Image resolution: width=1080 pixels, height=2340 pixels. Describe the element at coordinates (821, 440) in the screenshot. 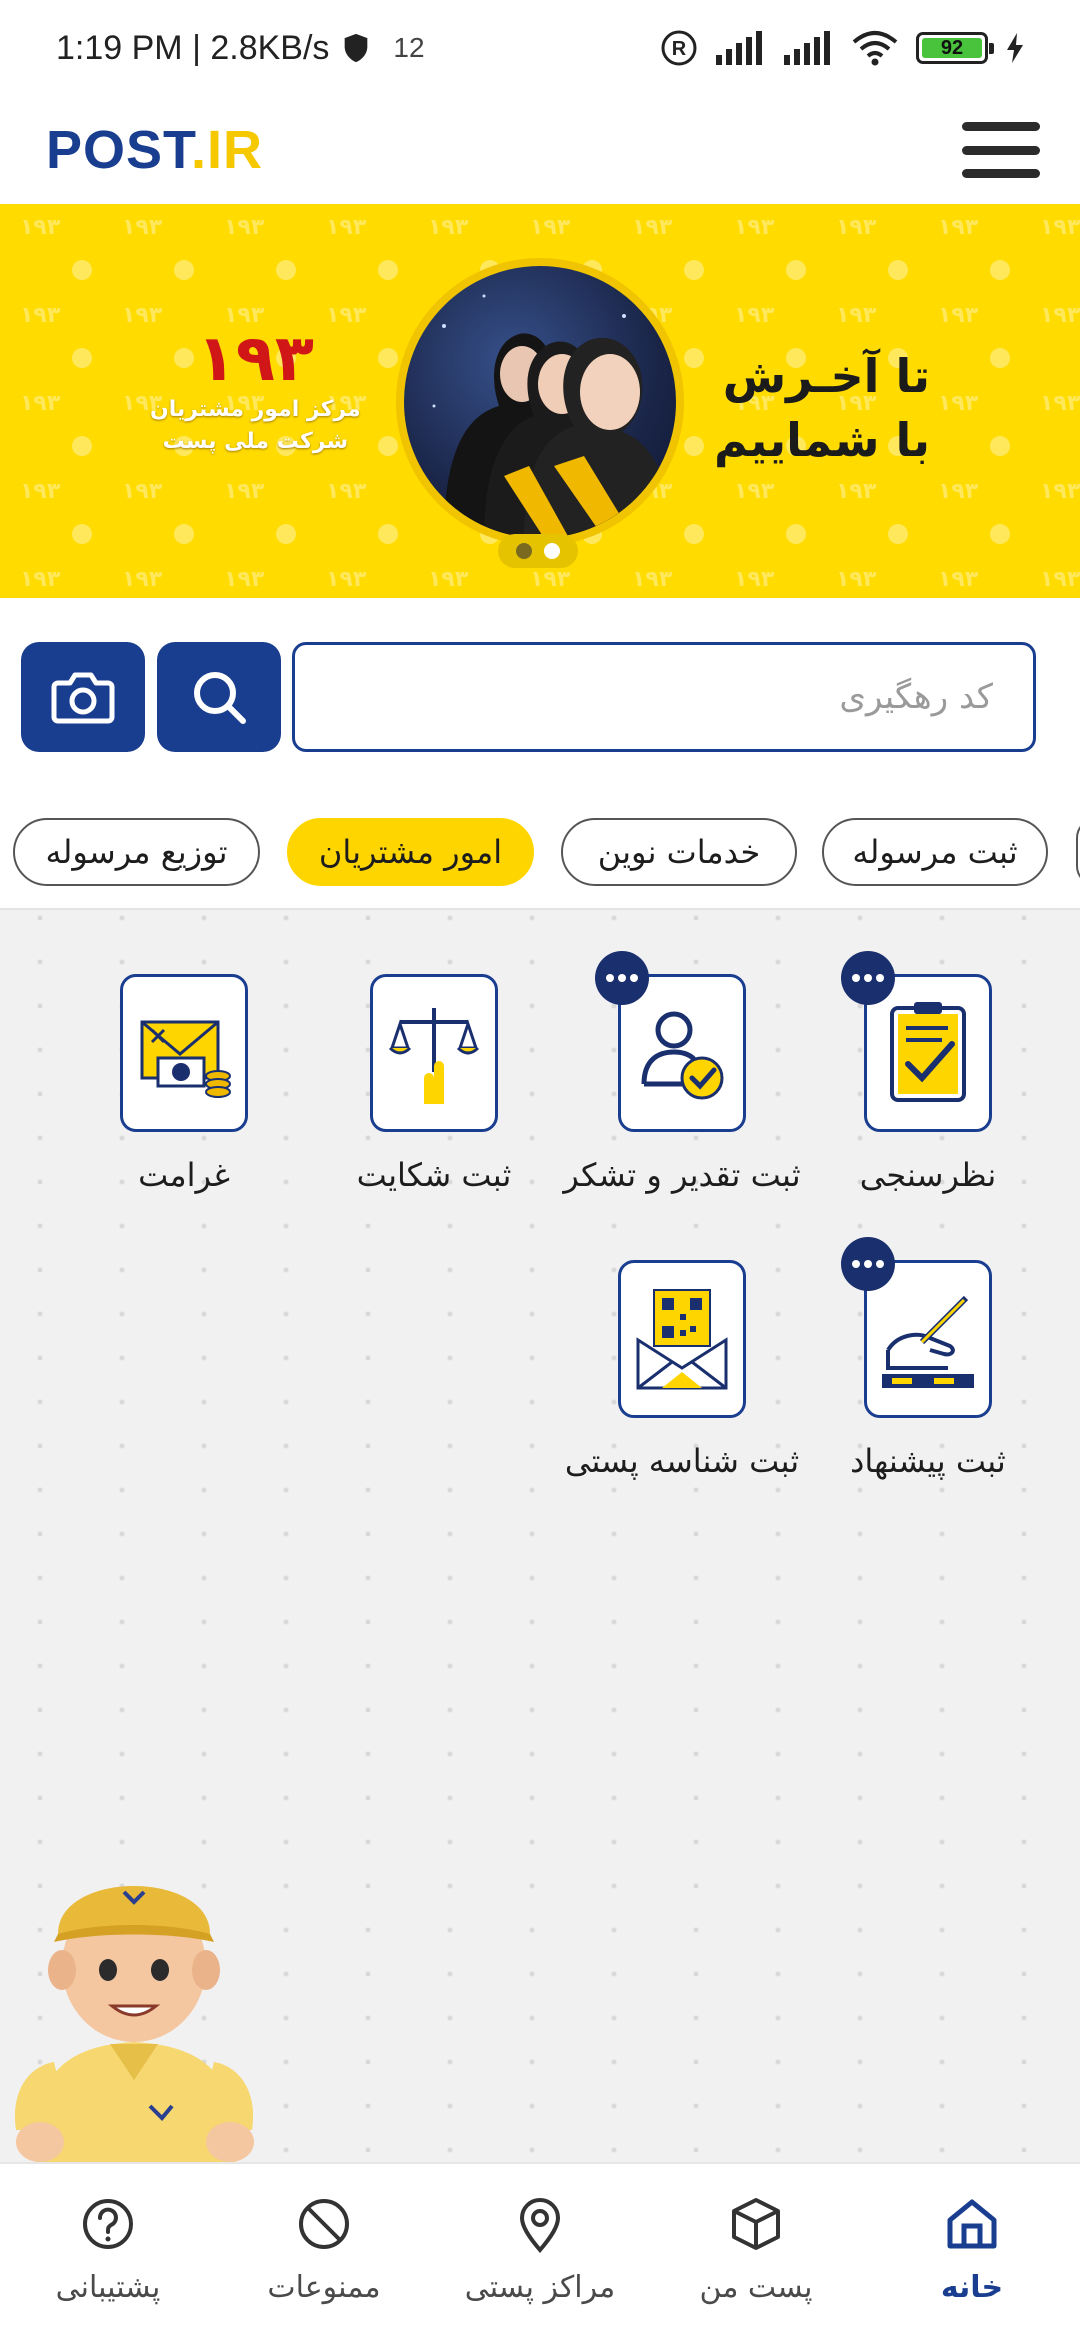

I see `banner-title-line2: با شماییم` at that location.